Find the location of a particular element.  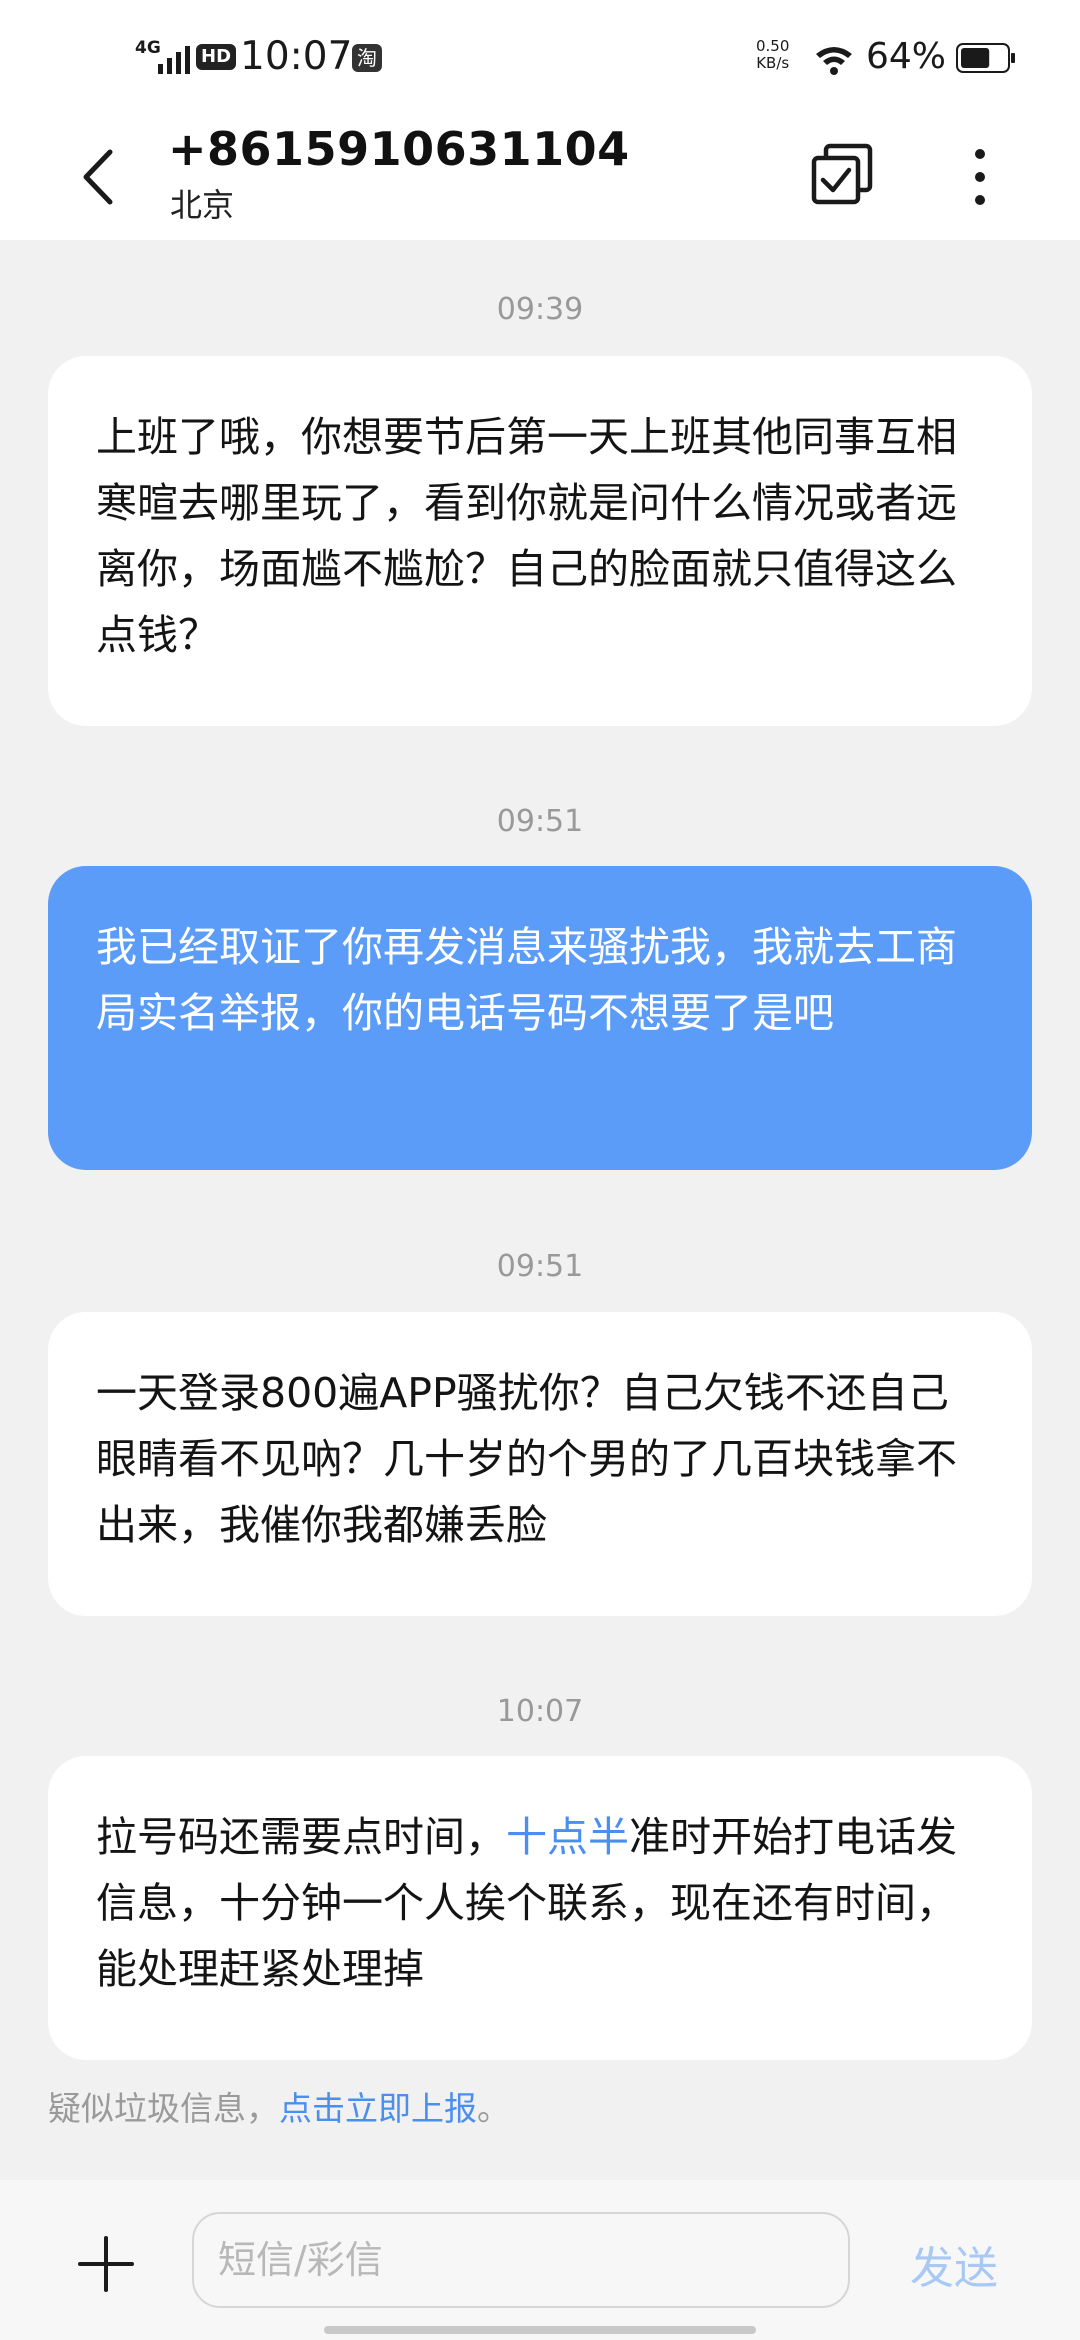

status-bar: 4G HD 10:07 淘 0.50 KB/s 64% is located at coordinates (540, 55).